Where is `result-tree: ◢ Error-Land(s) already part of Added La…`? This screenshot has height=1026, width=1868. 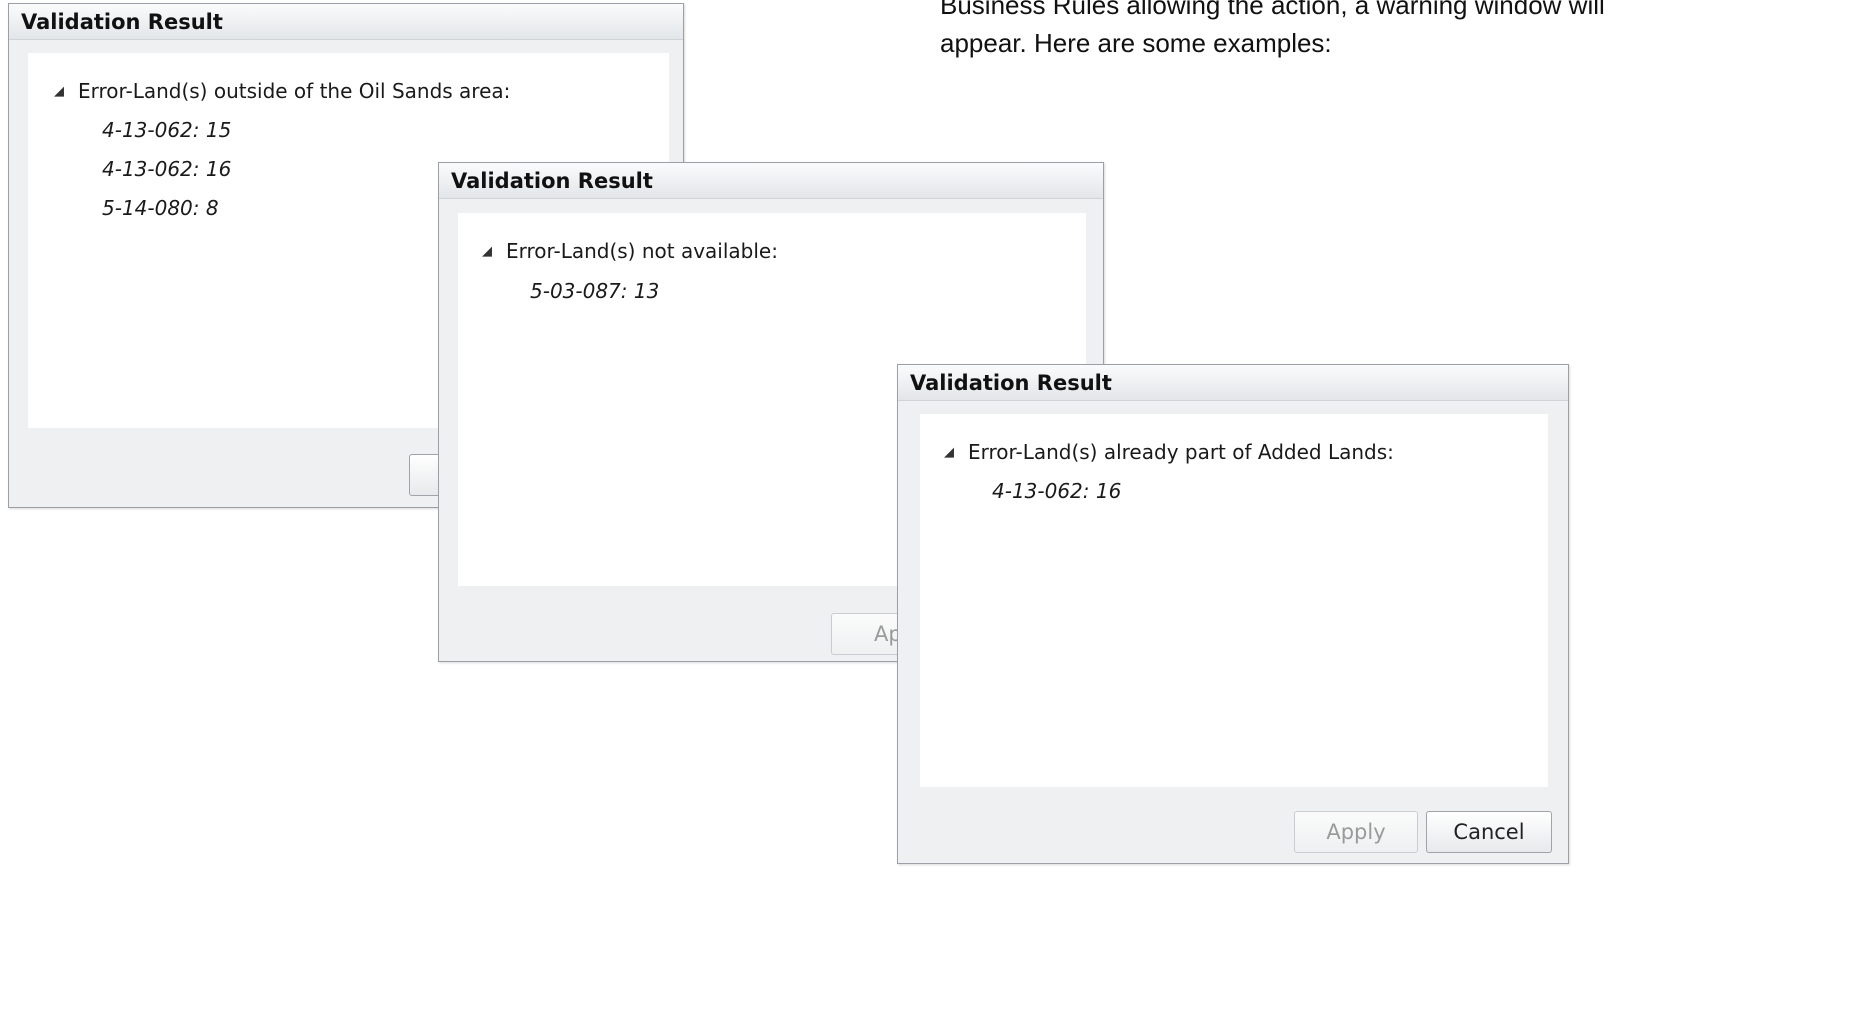
result-tree: ◢ Error-Land(s) already part of Added La… is located at coordinates (1234, 600).